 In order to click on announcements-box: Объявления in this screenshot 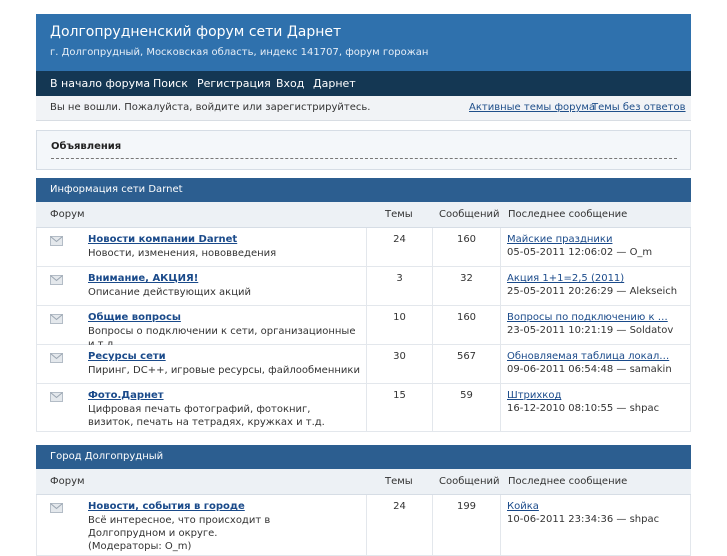, I will do `click(363, 150)`.